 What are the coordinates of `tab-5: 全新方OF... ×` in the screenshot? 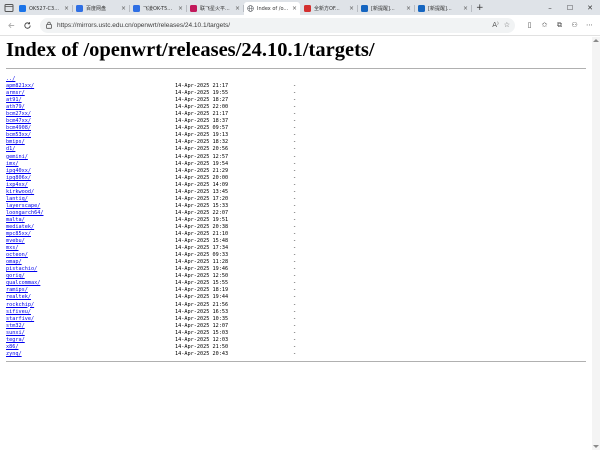 It's located at (329, 8).